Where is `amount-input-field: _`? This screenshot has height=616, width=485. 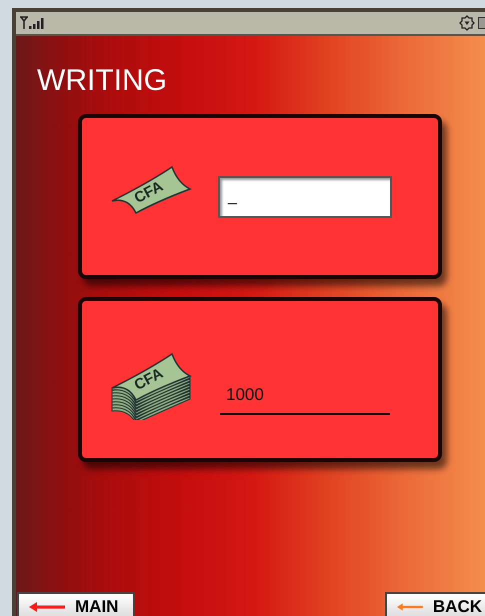 amount-input-field: _ is located at coordinates (305, 197).